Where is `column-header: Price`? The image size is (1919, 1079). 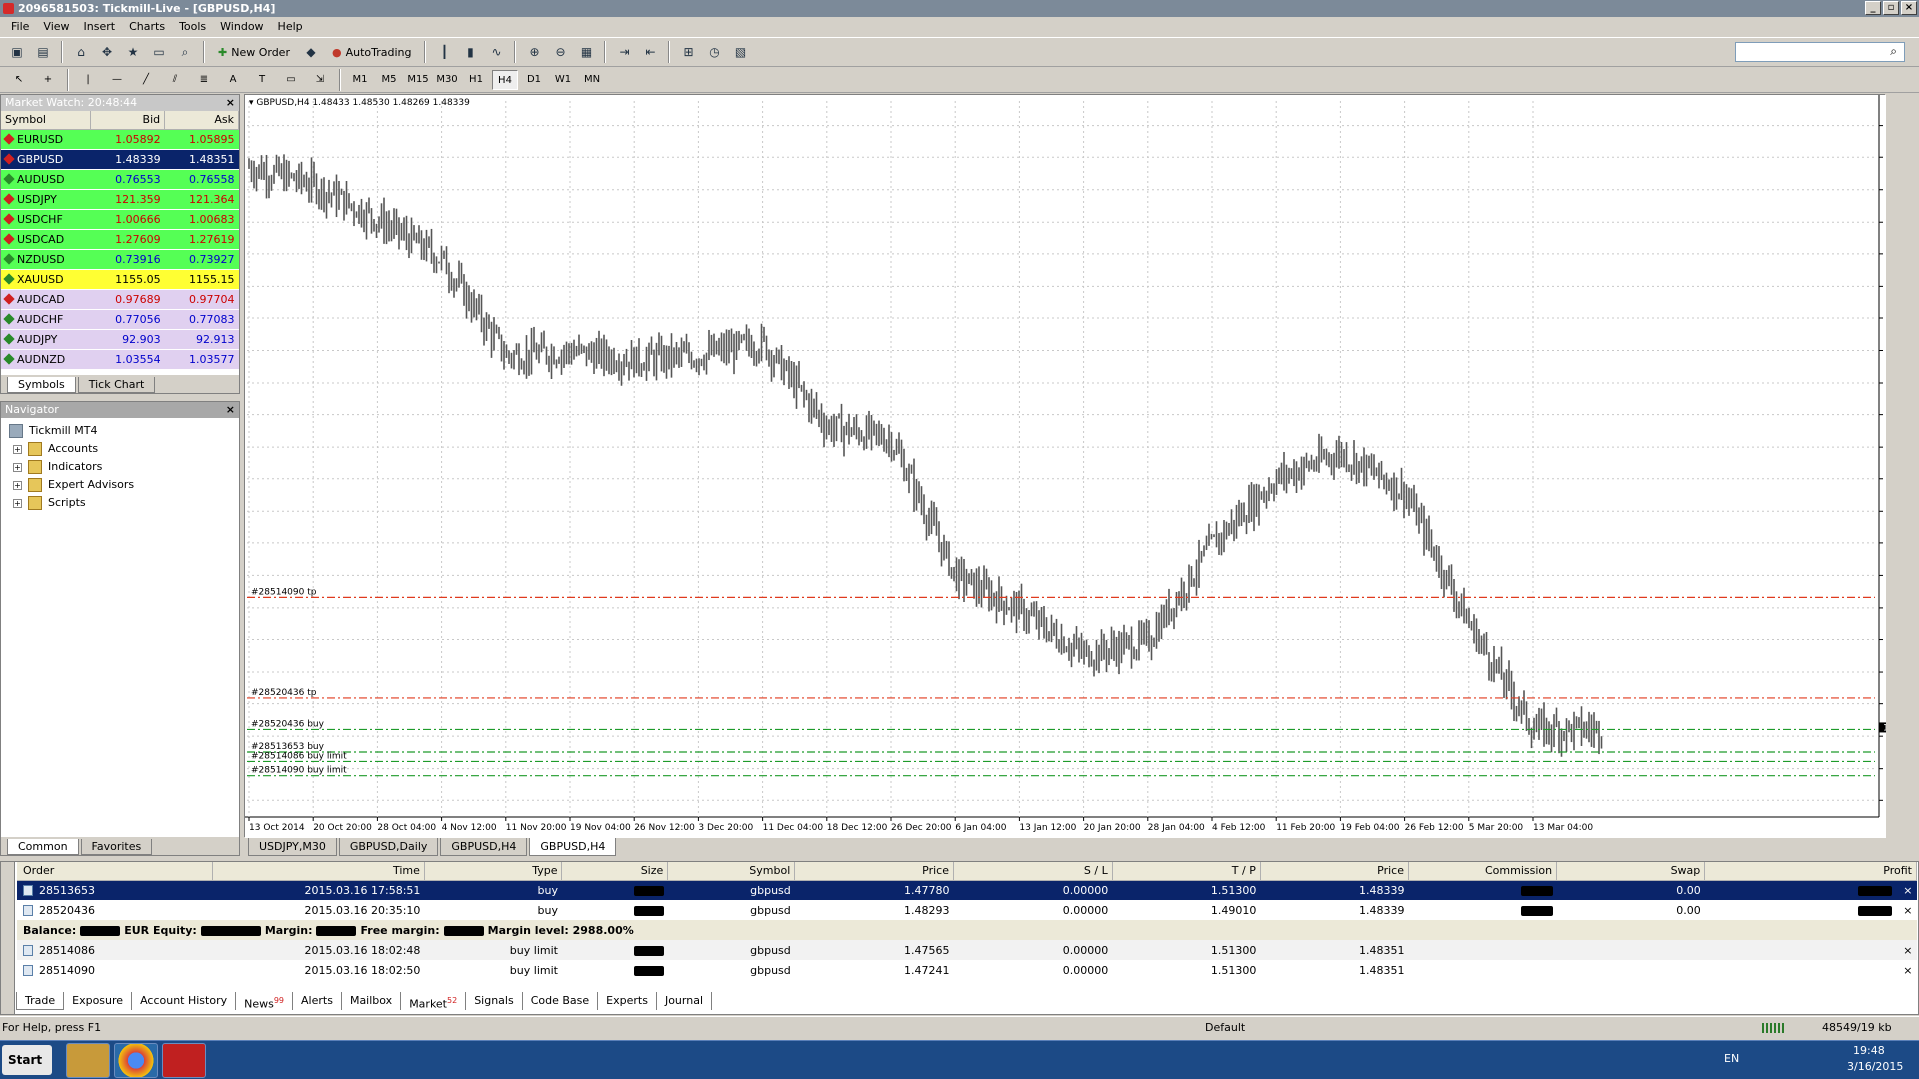 column-header: Price is located at coordinates (1334, 871).